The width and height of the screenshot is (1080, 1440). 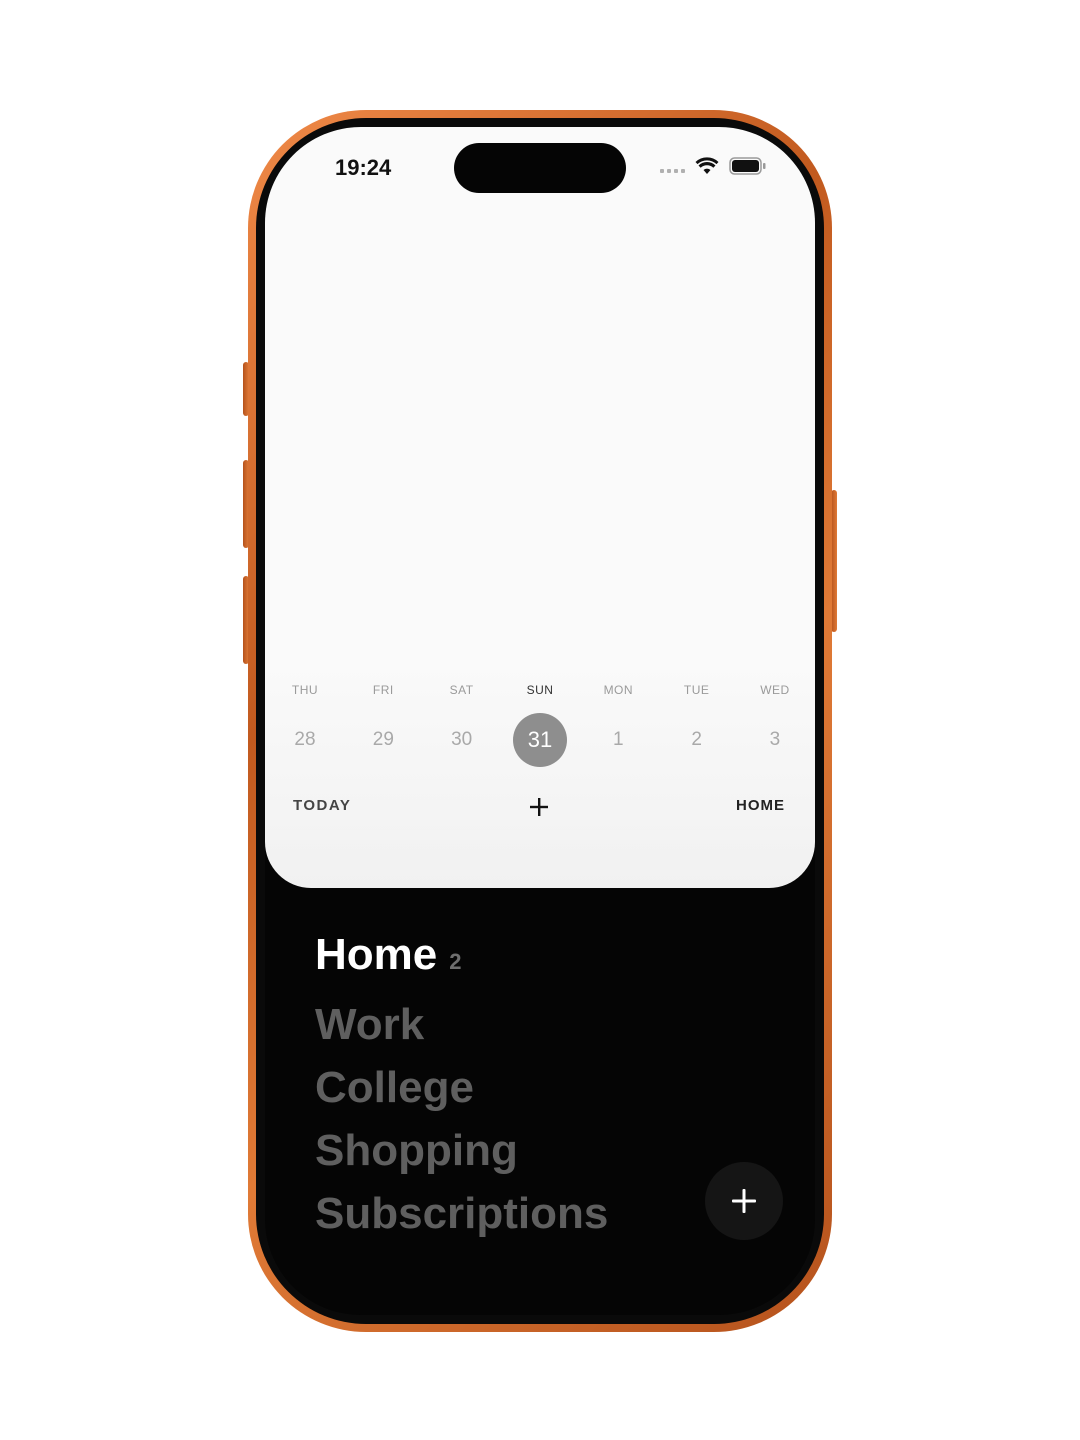 I want to click on day-name: THU, so click(x=305, y=690).